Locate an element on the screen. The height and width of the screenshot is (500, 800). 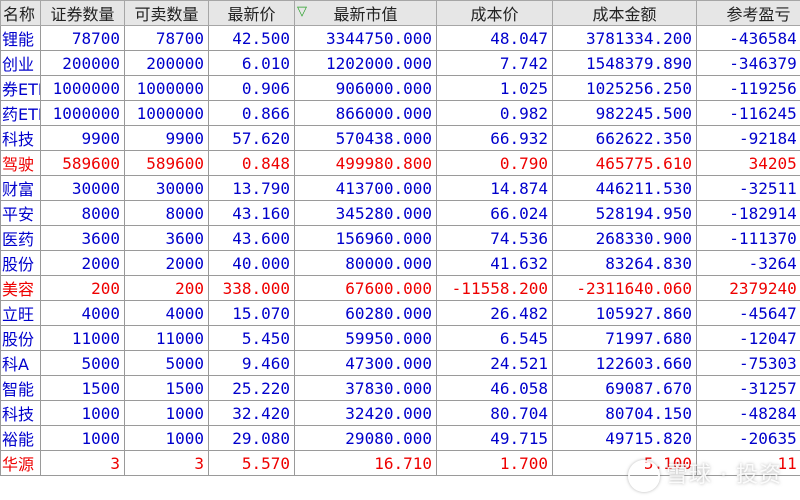
cell-cost-amount: 122603.660 is located at coordinates (624, 363).